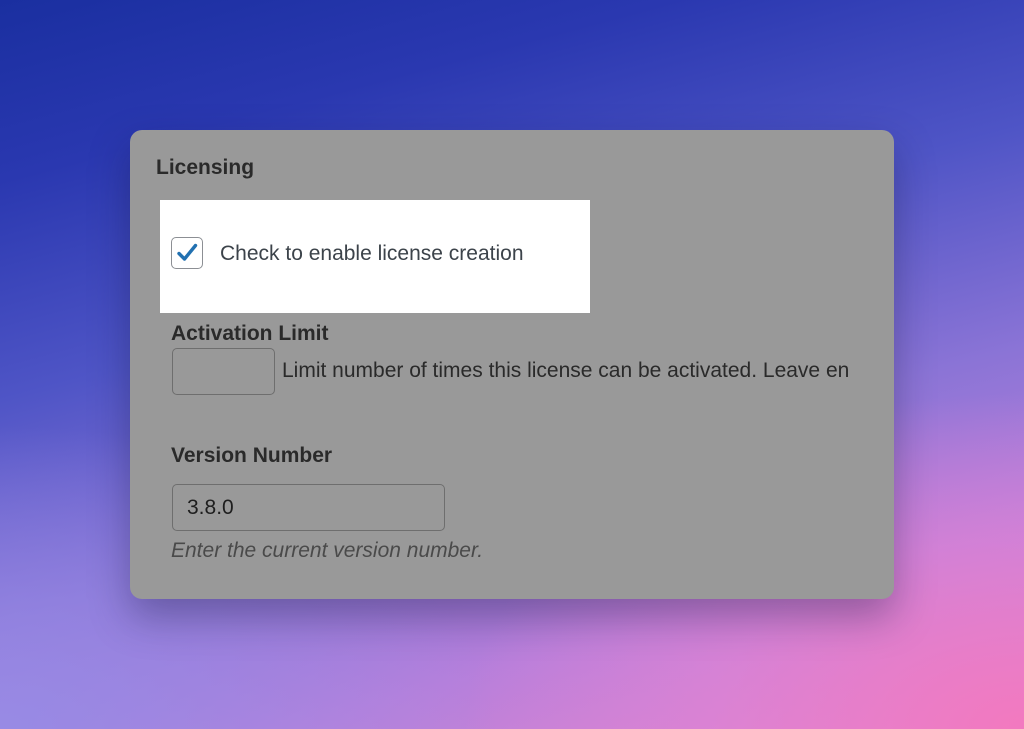 This screenshot has height=729, width=1024. What do you see at coordinates (250, 333) in the screenshot?
I see `activation-limit-label: Activation Limit` at bounding box center [250, 333].